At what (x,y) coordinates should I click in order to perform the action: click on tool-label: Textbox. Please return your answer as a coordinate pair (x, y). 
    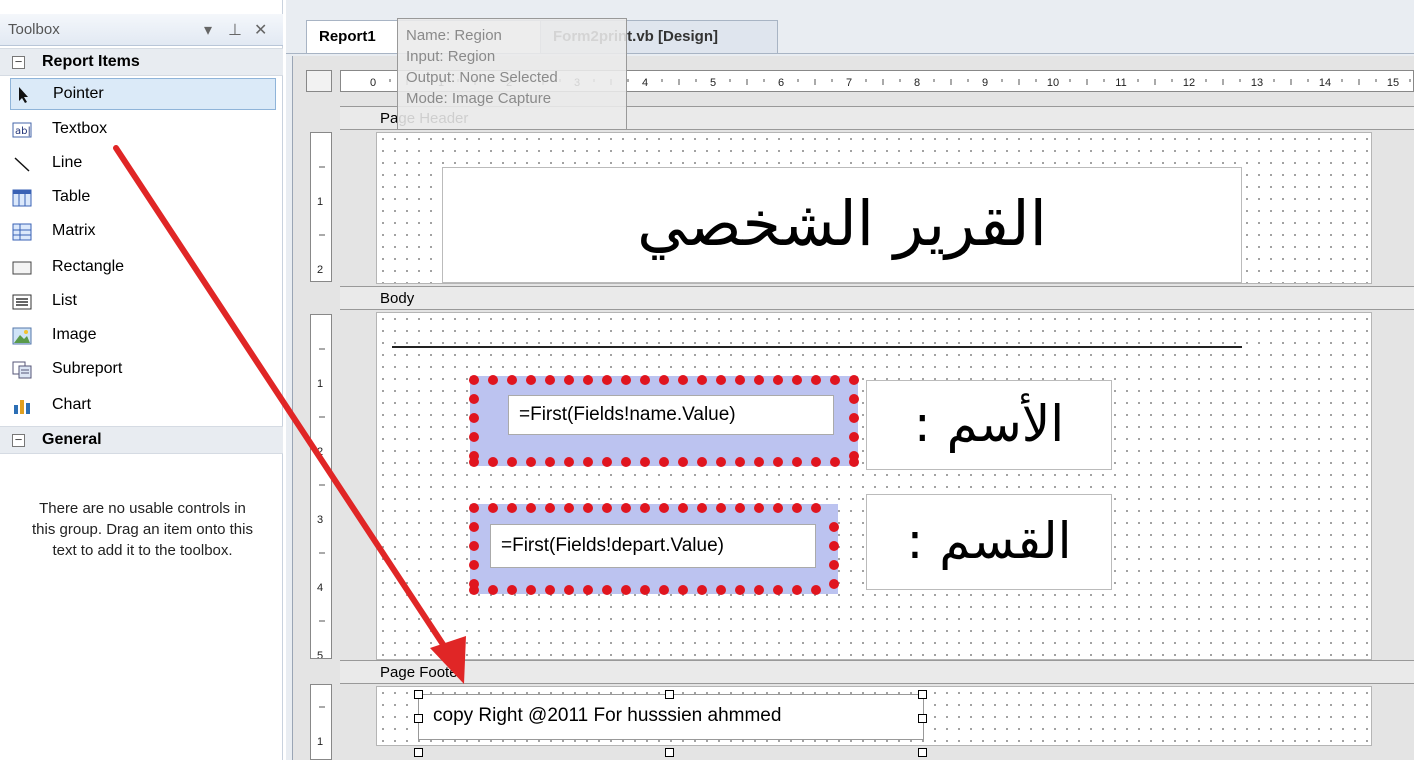
    Looking at the image, I should click on (80, 128).